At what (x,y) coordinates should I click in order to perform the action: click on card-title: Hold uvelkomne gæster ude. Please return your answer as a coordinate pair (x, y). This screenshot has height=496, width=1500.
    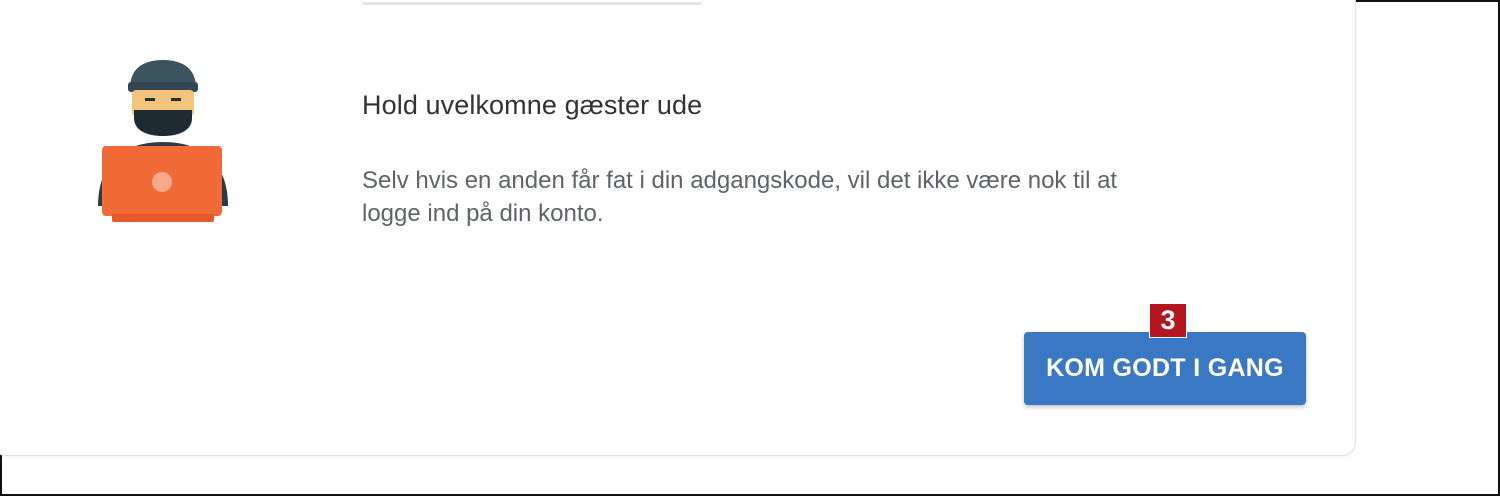
    Looking at the image, I should click on (532, 105).